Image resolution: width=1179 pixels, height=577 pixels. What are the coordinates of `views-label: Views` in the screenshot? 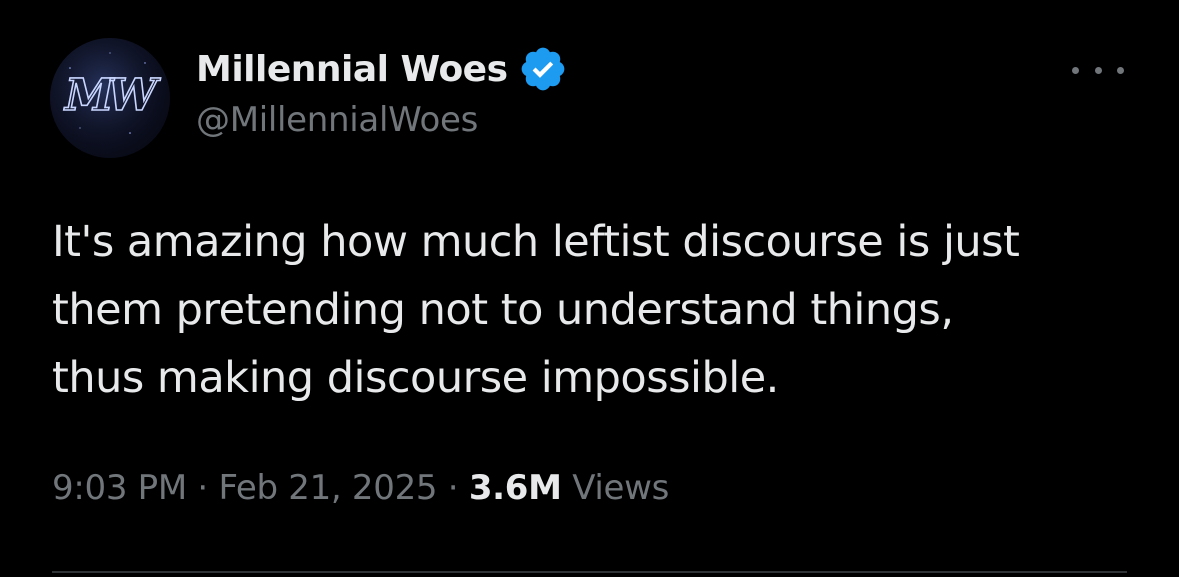 It's located at (620, 488).